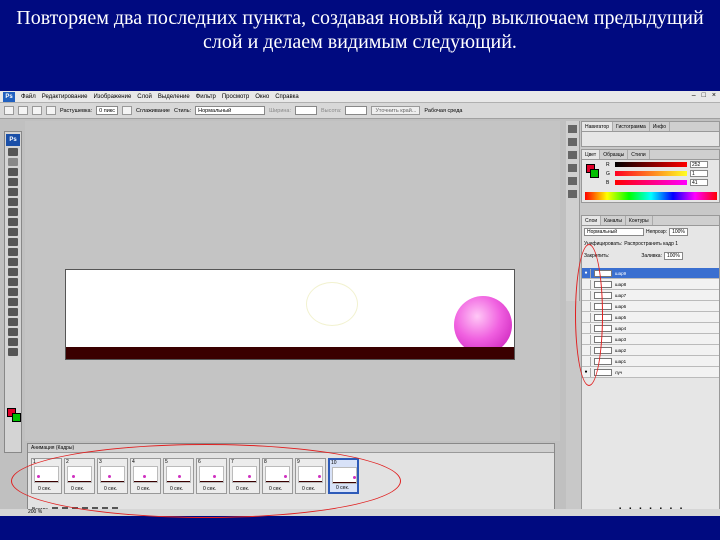  Describe the element at coordinates (572, 155) in the screenshot. I see `brushes-icon` at that location.